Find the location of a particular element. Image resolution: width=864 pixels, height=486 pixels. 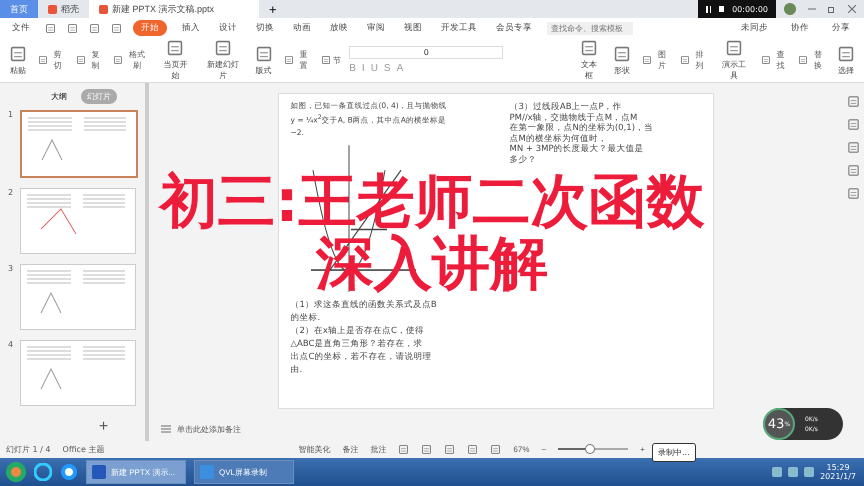

ribbon-button: 形状 is located at coordinates (622, 60).